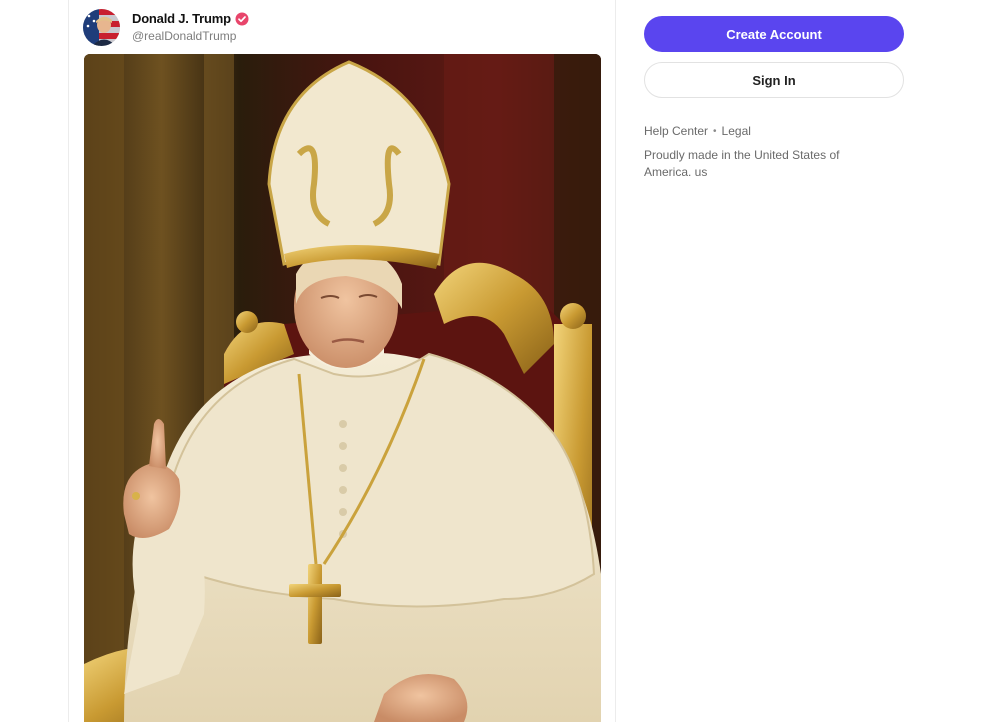 The width and height of the screenshot is (1002, 722). What do you see at coordinates (181, 18) in the screenshot?
I see `author-display-name: Donald J. Trump` at bounding box center [181, 18].